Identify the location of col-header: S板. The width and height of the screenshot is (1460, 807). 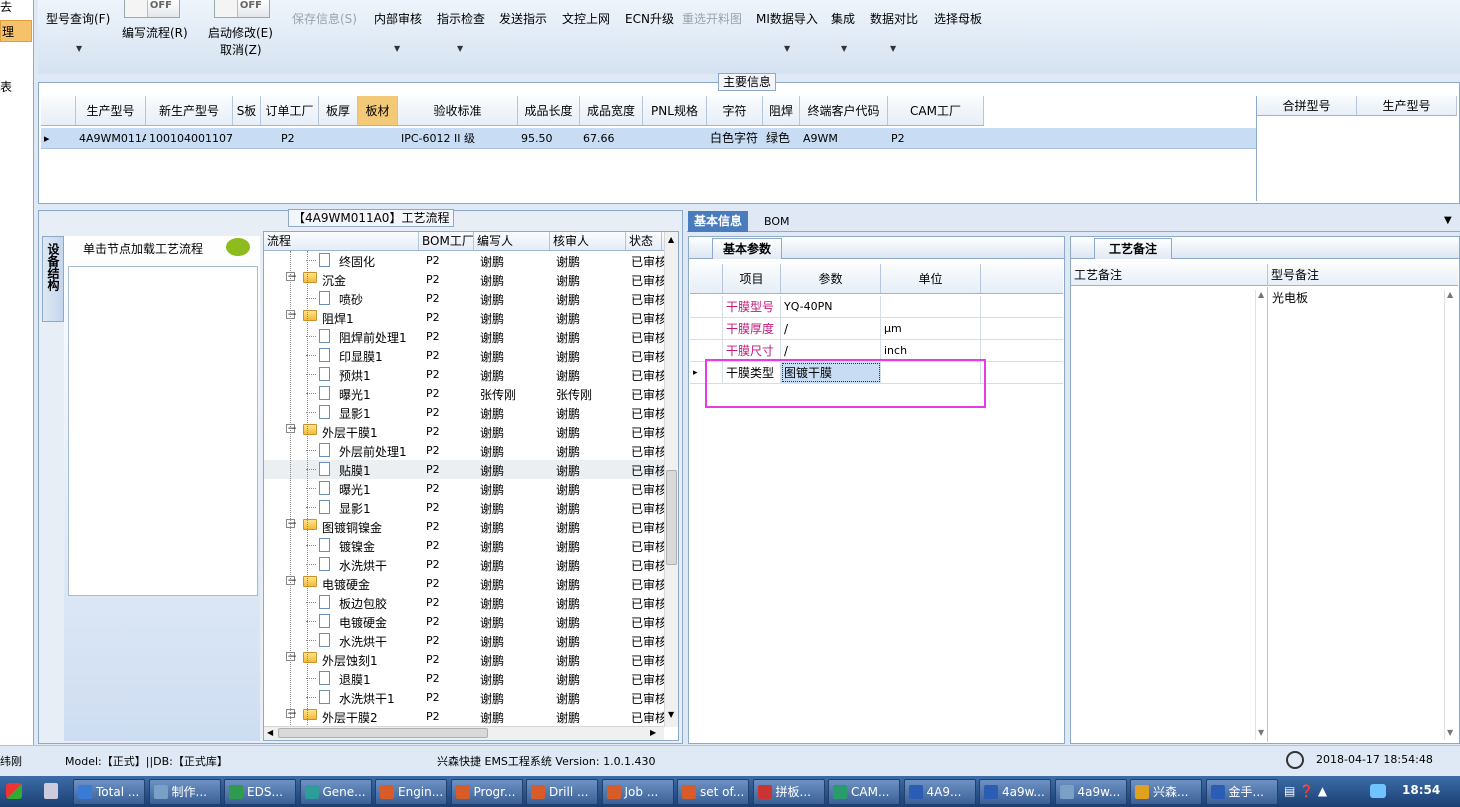
(247, 110).